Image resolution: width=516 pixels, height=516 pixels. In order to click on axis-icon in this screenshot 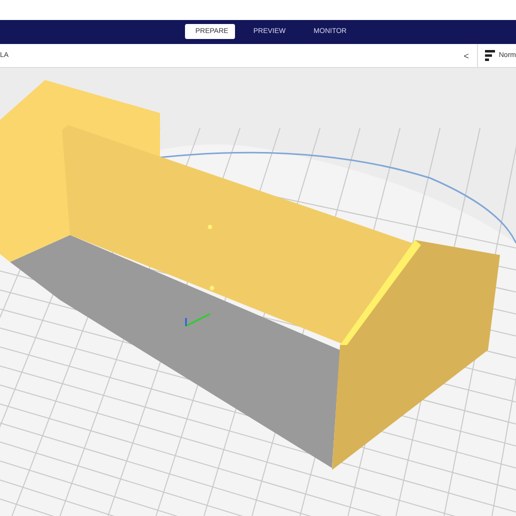, I will do `click(197, 320)`.